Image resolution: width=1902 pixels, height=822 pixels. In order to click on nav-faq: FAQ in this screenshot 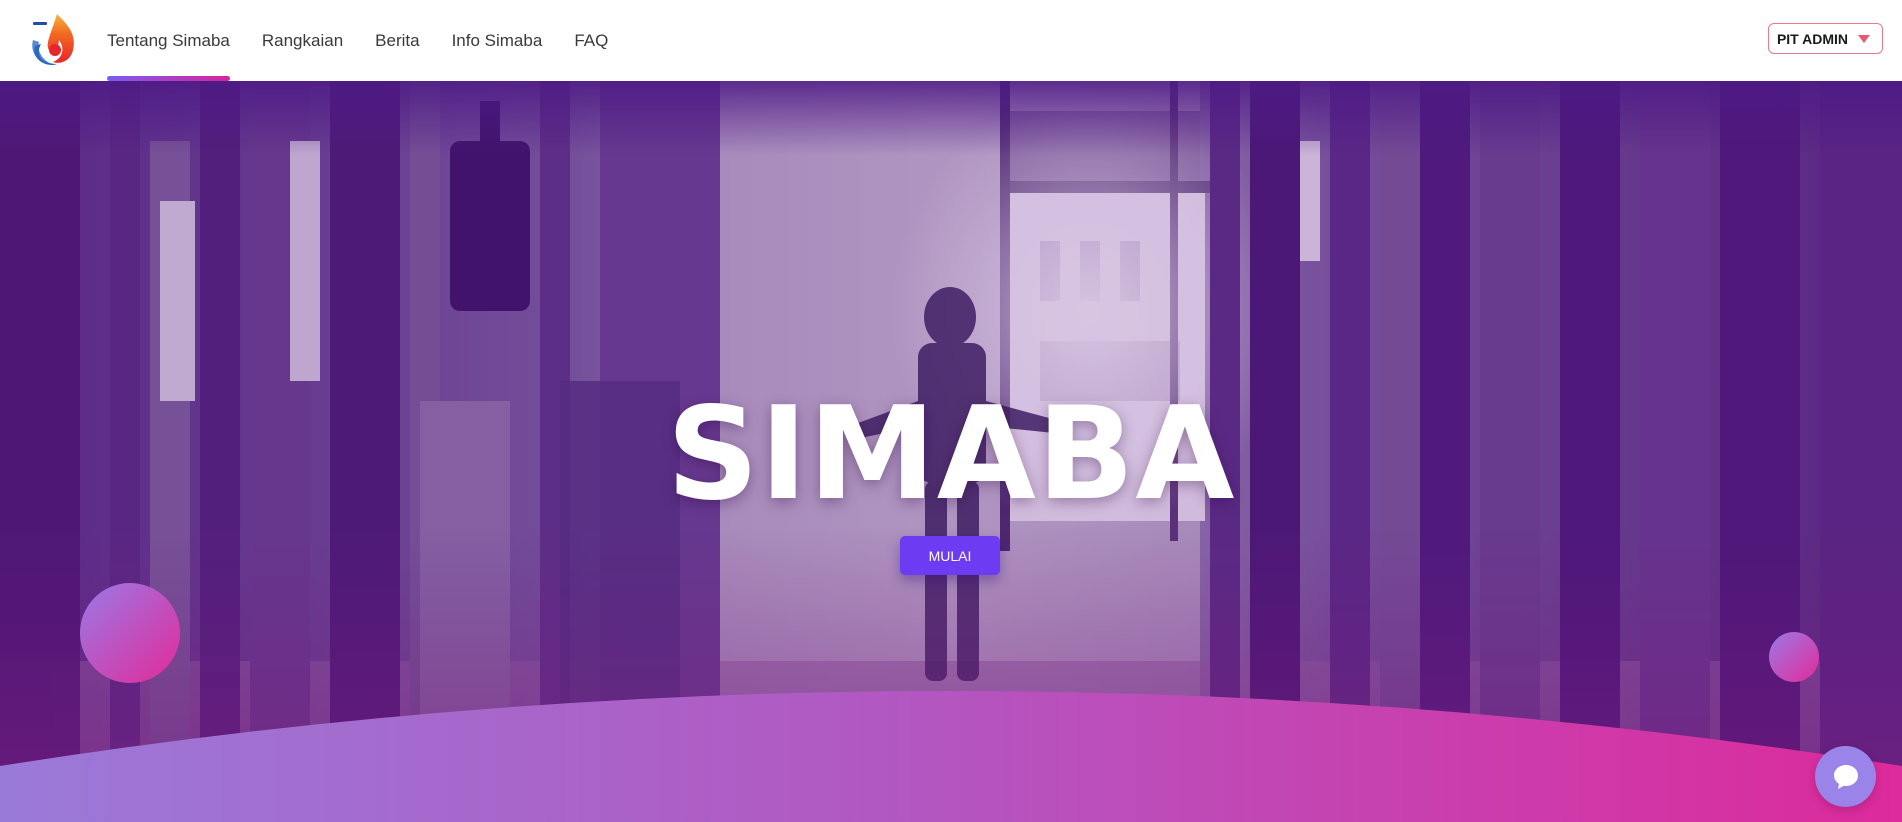, I will do `click(591, 40)`.